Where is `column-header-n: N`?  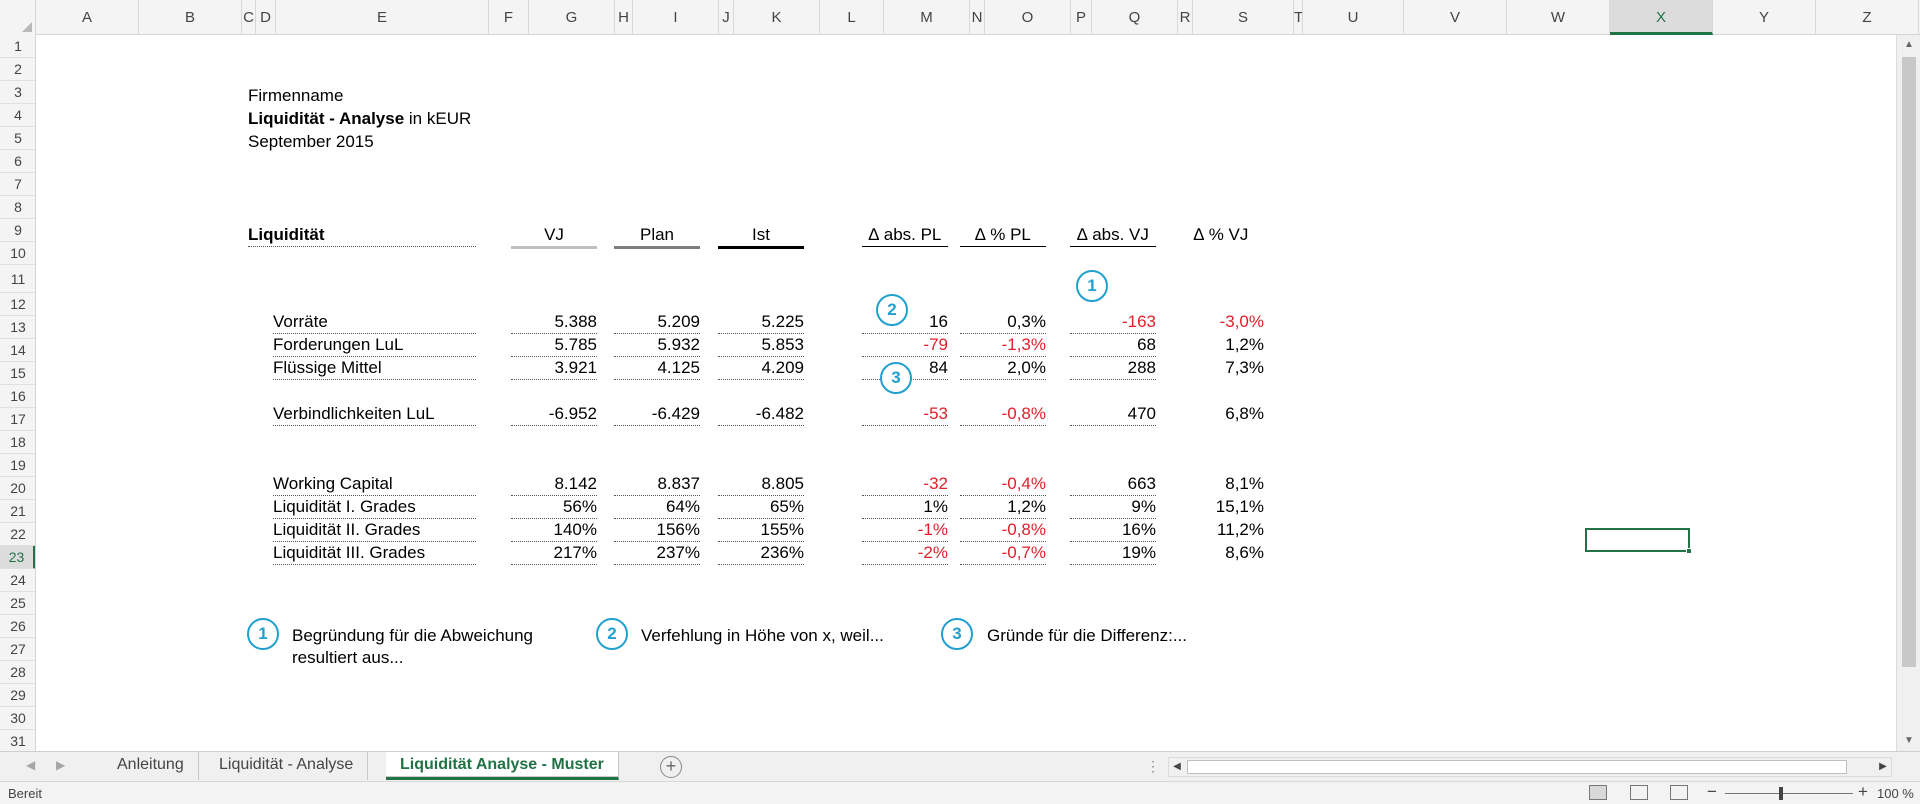 column-header-n: N is located at coordinates (977, 17).